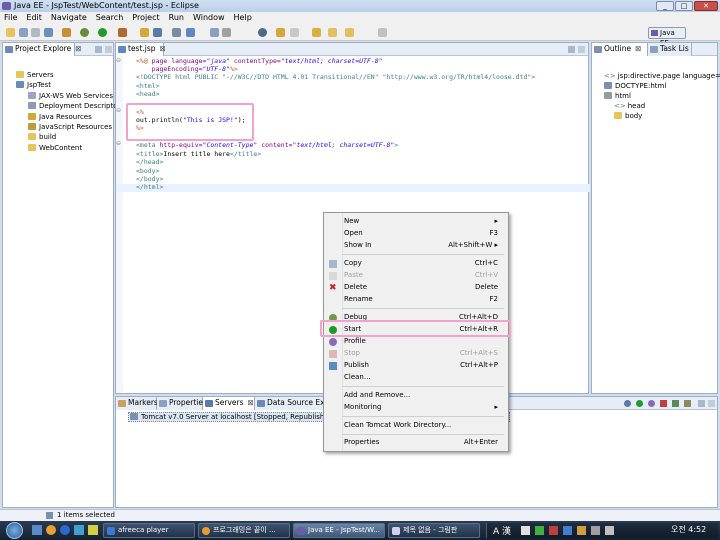  Describe the element at coordinates (665, 6) in the screenshot. I see `minimize-button: _` at that location.